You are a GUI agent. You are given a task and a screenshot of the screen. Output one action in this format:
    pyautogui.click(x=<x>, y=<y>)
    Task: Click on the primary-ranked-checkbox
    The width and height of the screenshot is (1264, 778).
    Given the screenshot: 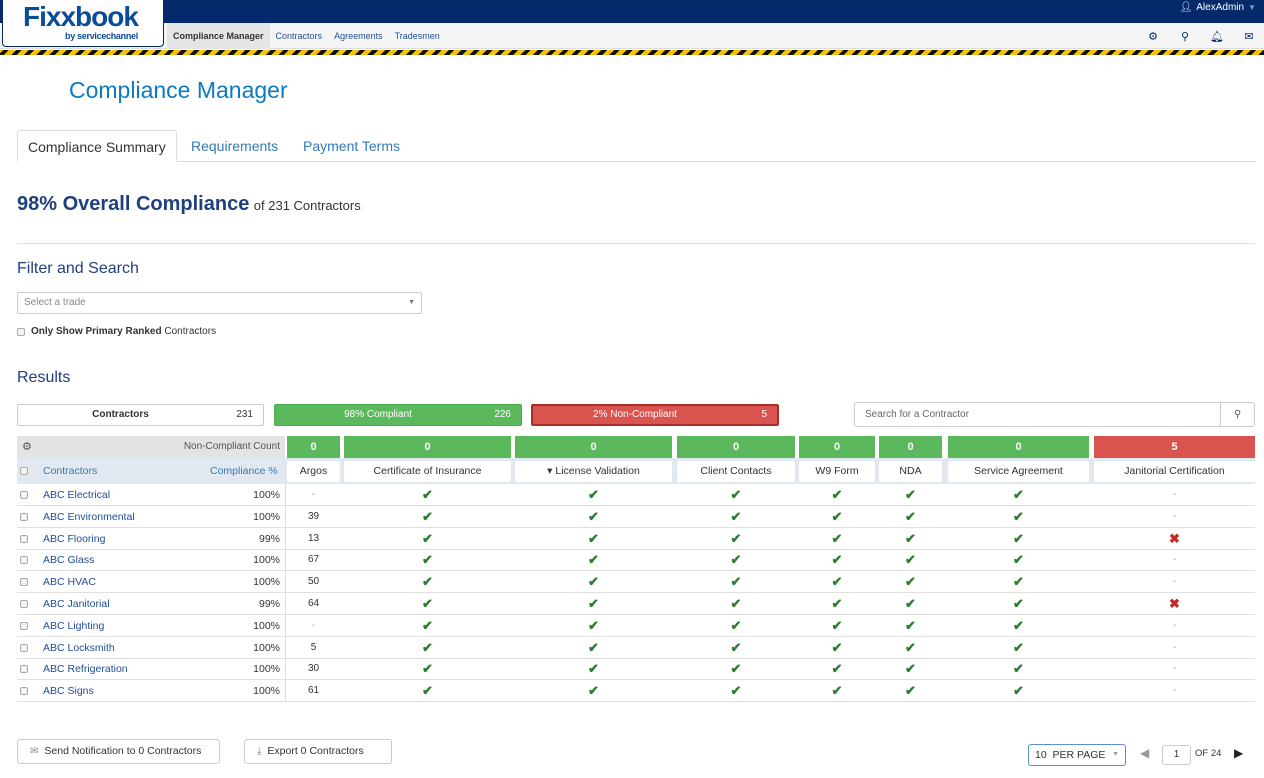 What is the action you would take?
    pyautogui.click(x=21, y=331)
    